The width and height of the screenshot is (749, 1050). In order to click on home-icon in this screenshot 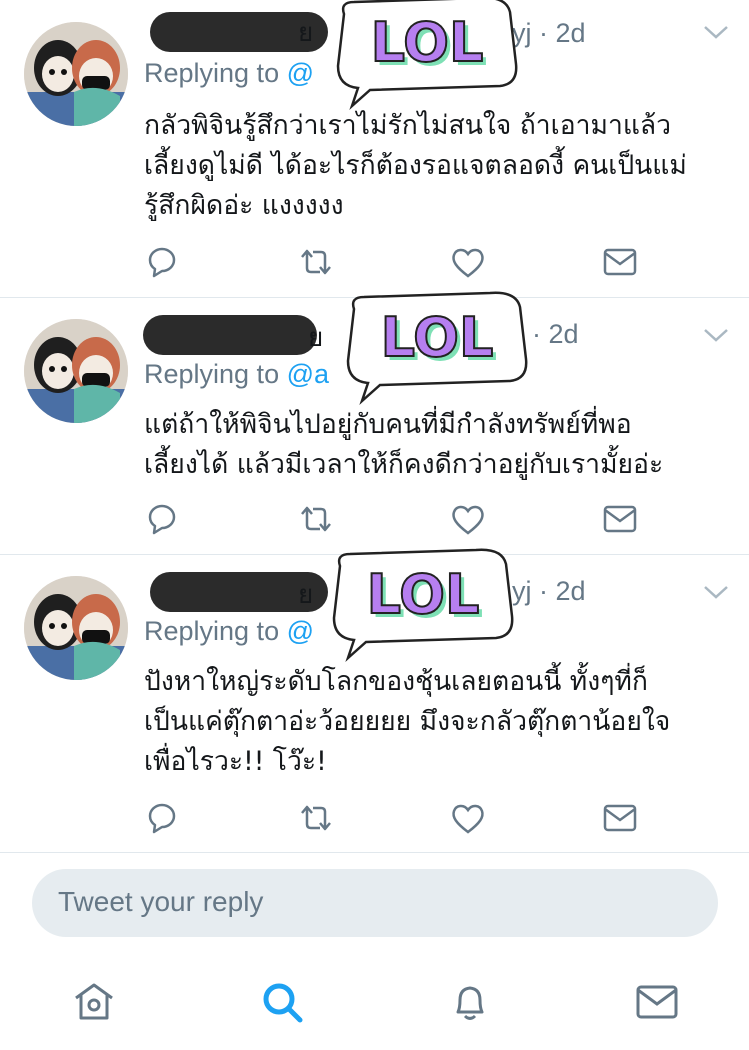, I will do `click(94, 1002)`.